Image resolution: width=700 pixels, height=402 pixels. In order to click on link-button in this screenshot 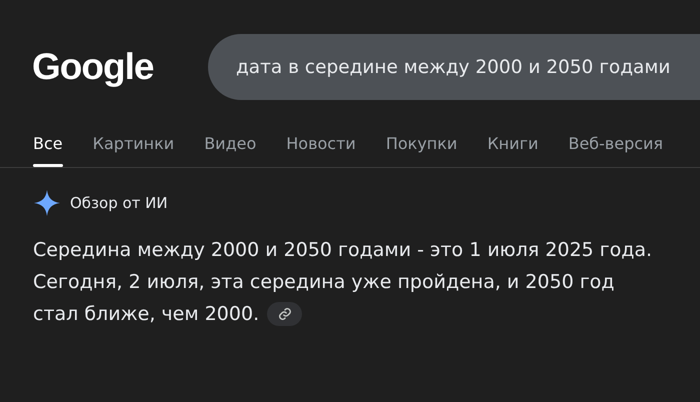, I will do `click(284, 314)`.